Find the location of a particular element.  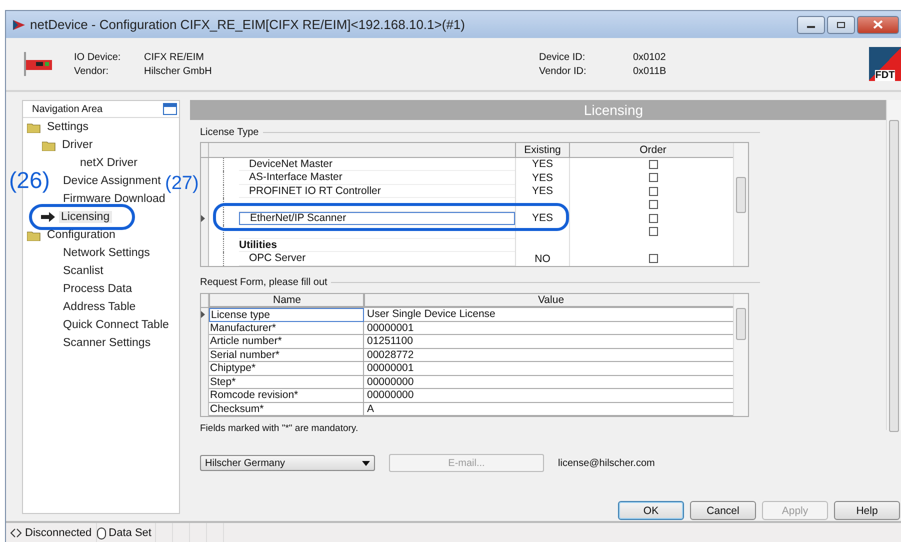

dialog-button: Help is located at coordinates (867, 510).